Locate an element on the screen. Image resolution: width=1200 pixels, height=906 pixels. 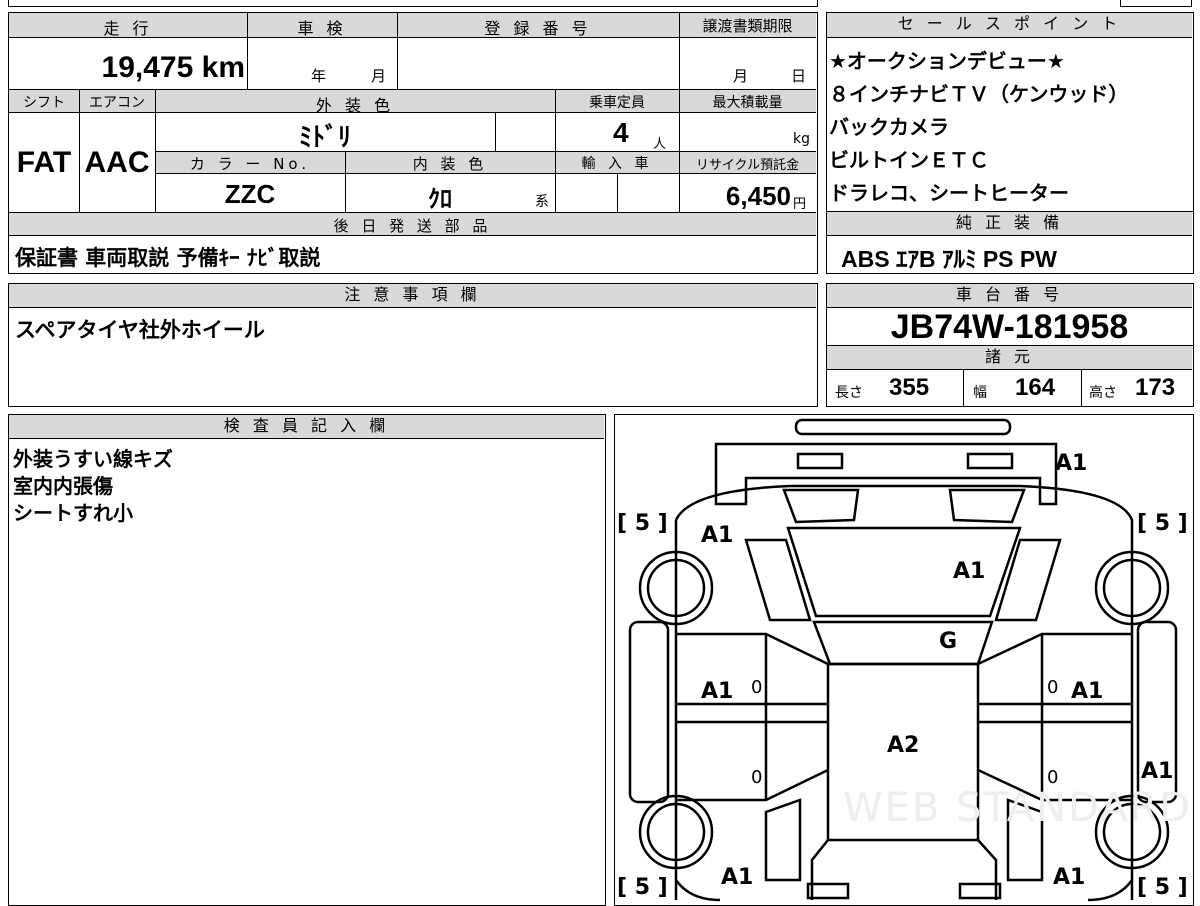
interior-suffix: 系 is located at coordinates (542, 202).